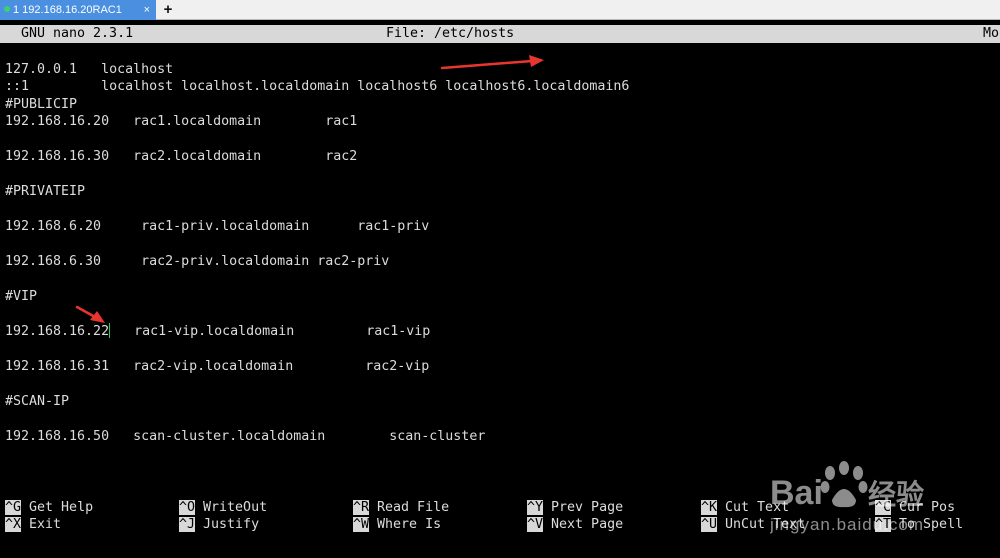 The image size is (1000, 558). What do you see at coordinates (77, 33) in the screenshot?
I see `nano-version: GNU nano 2.3.1` at bounding box center [77, 33].